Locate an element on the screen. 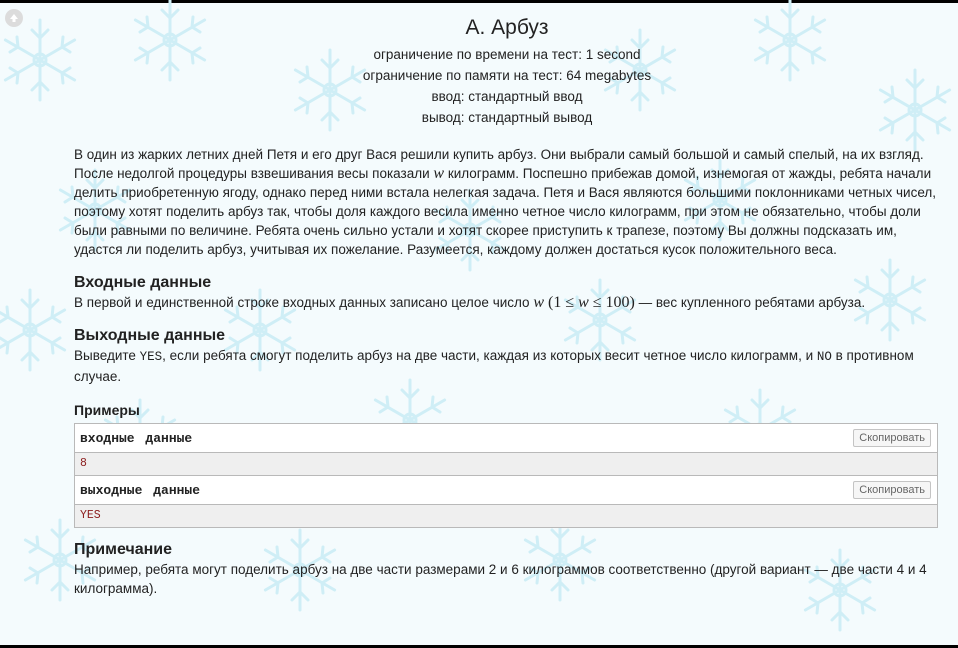 The image size is (958, 648). sample-output: выходные данные Скопировать YES is located at coordinates (506, 501).